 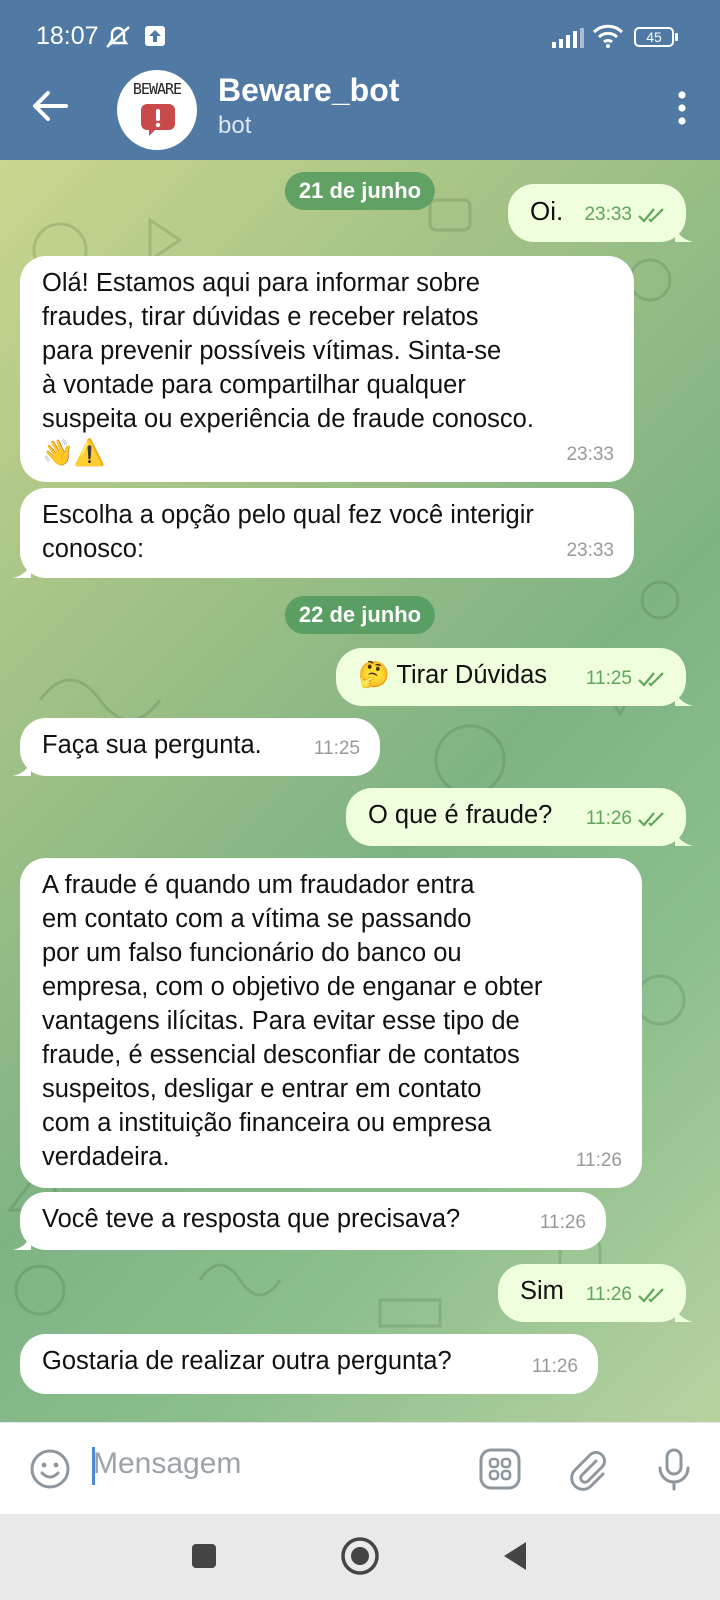 I want to click on bot-avatar: BEWARE, so click(x=157, y=110).